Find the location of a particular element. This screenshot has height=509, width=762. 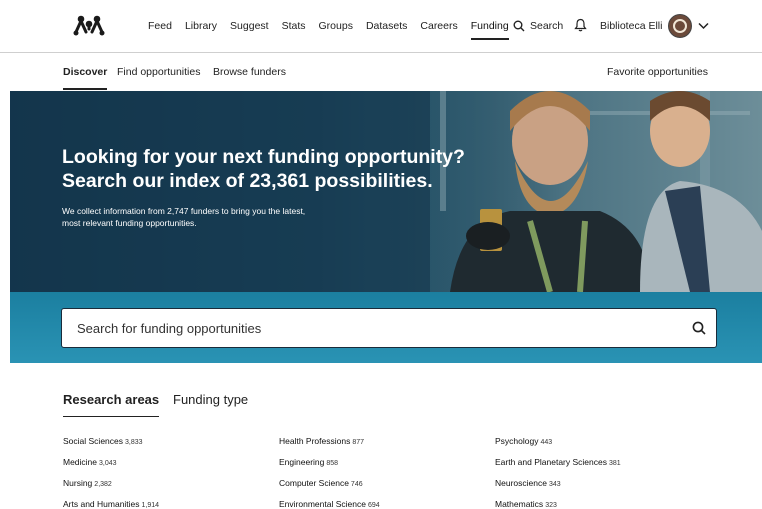

nav-feed: Feed is located at coordinates (160, 26).